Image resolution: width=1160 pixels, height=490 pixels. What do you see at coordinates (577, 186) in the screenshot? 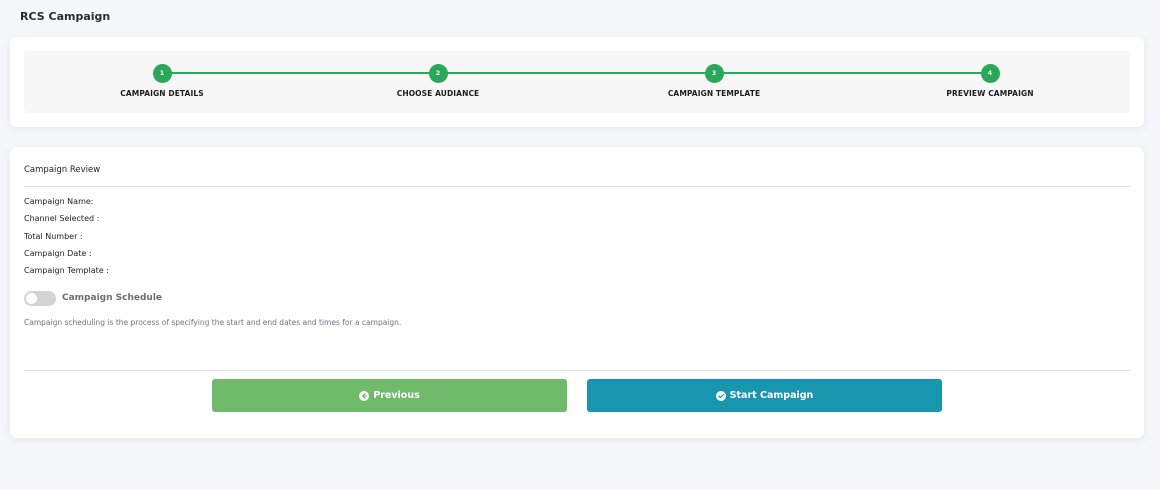
I see `review-divider-top` at bounding box center [577, 186].